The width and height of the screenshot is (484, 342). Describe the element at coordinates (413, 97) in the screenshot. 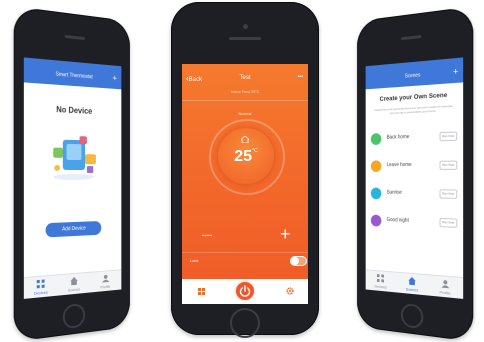

I see `scenes-heading: Create your Own Scene` at that location.